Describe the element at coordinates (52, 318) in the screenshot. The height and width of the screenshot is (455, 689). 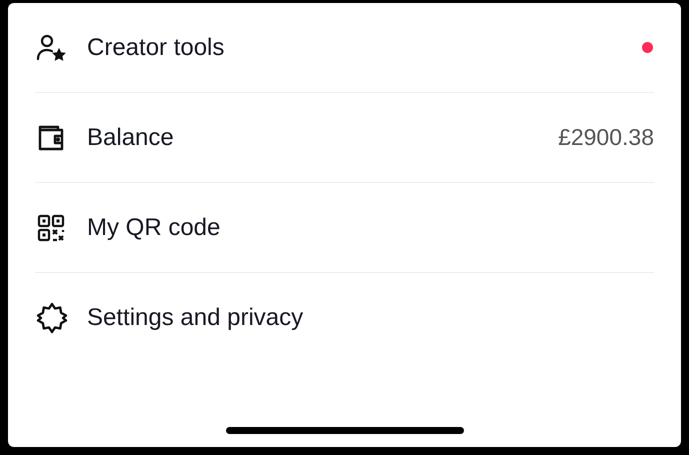
I see `settings-icon` at that location.